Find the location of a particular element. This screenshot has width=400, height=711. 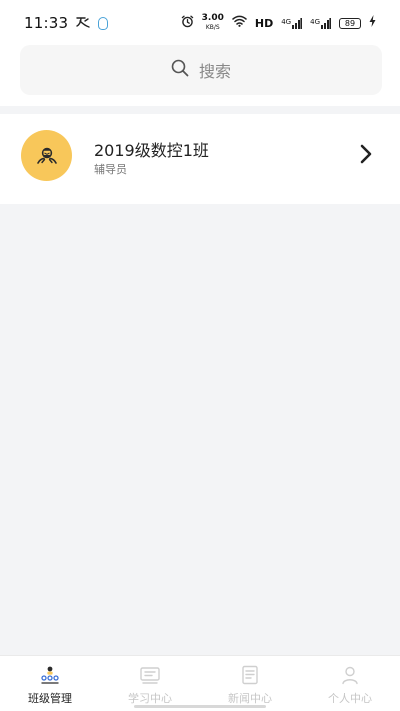

status-time: 11:33 is located at coordinates (46, 23).